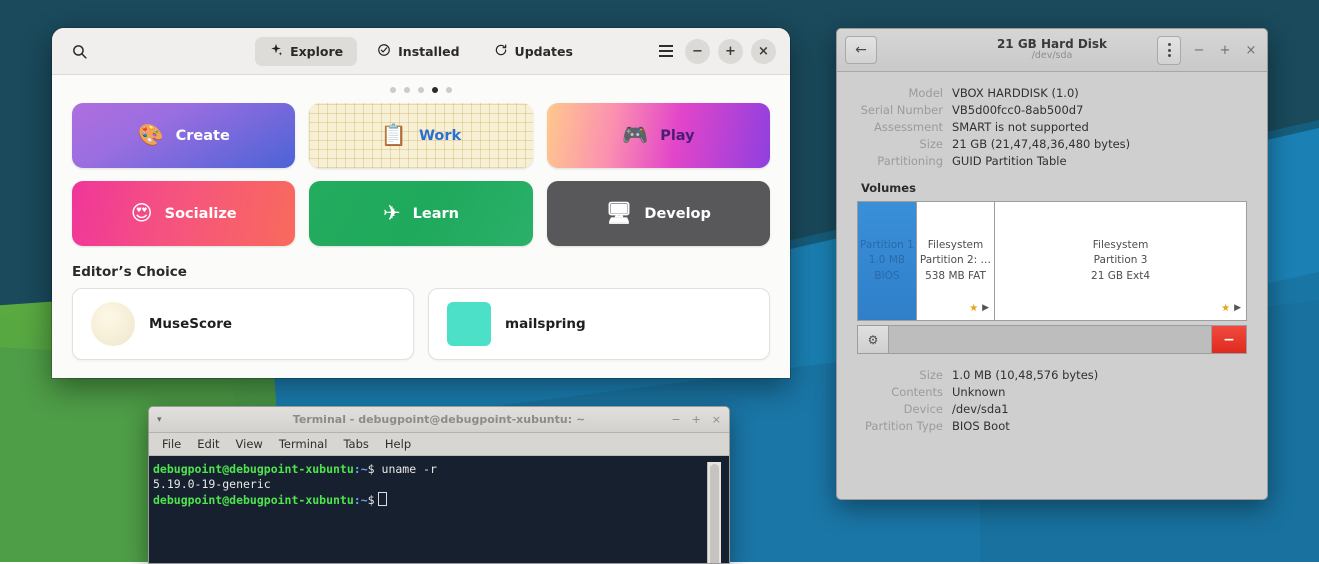 The image size is (1319, 564). I want to click on disks-maximize-button: +, so click(1225, 50).